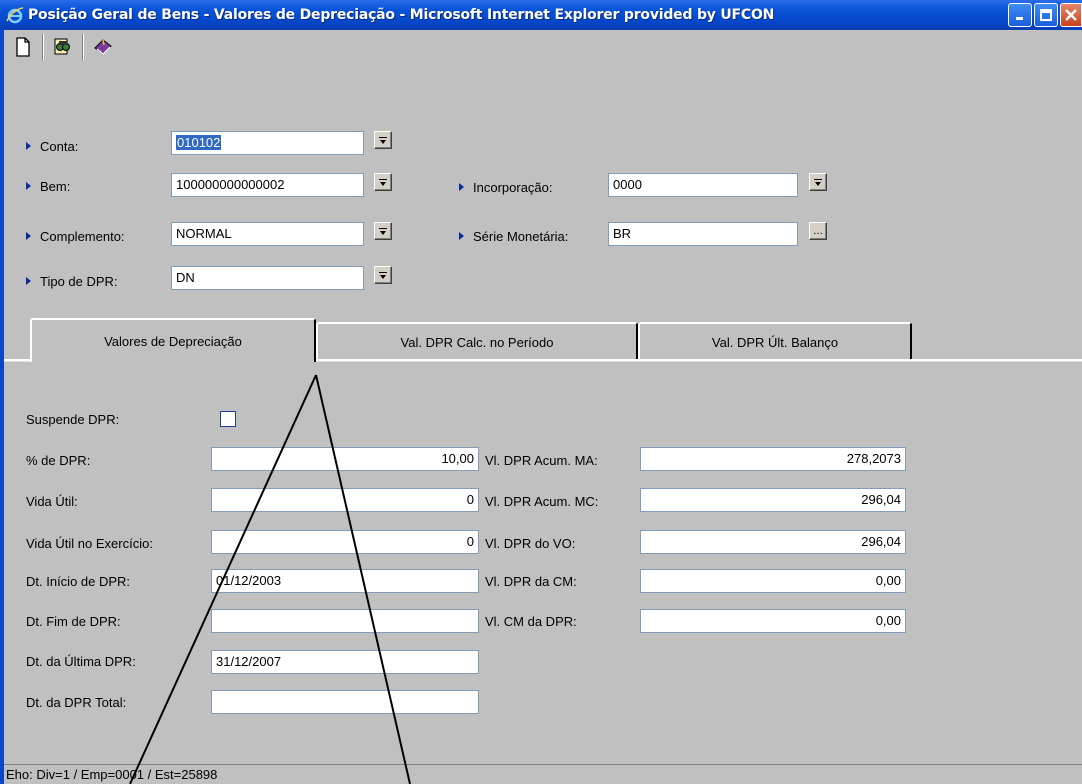 The width and height of the screenshot is (1082, 784). I want to click on book-icon, so click(103, 47).